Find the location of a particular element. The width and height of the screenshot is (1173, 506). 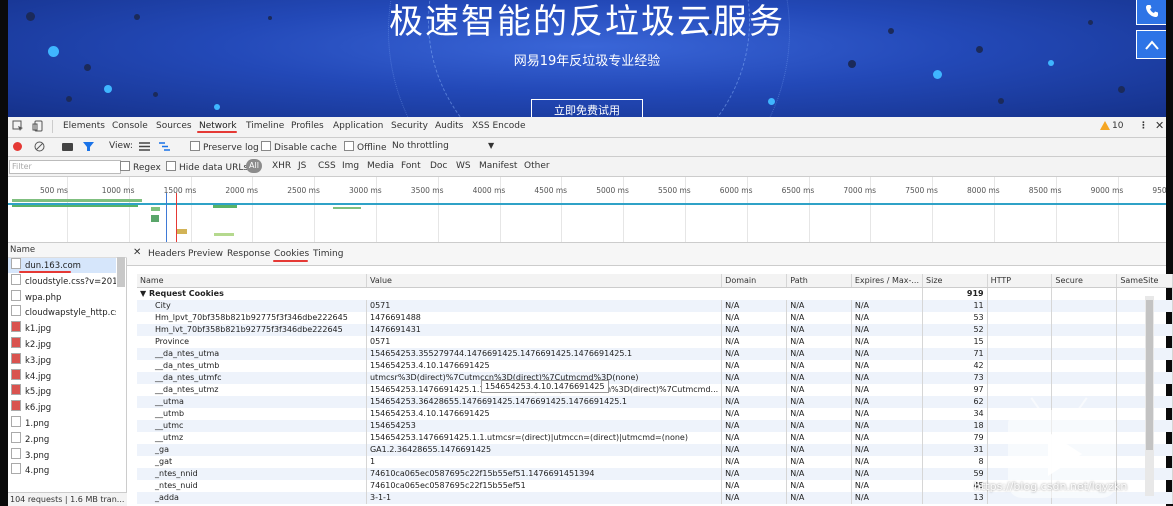

cookies-scrollbar is located at coordinates (1149, 396).